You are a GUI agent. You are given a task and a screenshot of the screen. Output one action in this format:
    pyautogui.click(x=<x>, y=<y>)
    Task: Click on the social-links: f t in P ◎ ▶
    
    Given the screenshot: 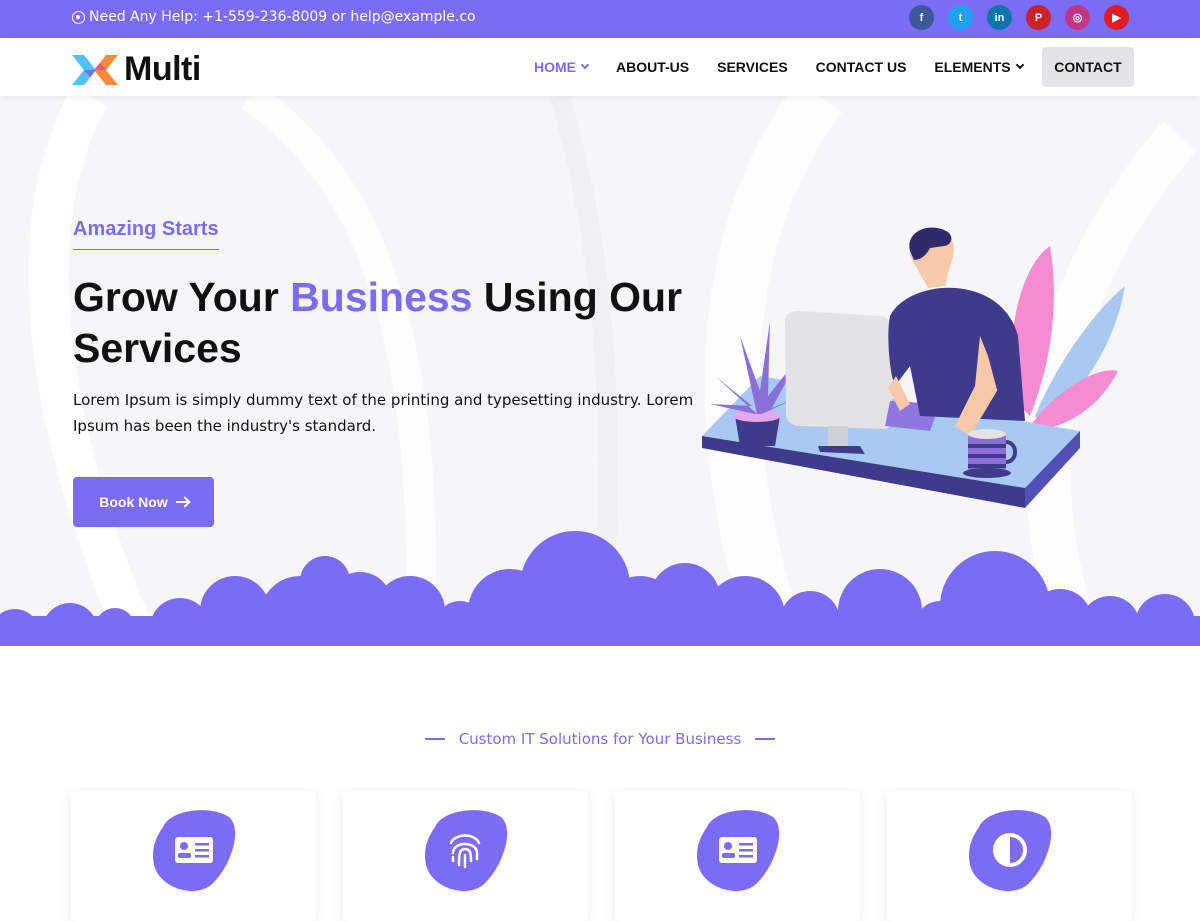 What is the action you would take?
    pyautogui.click(x=1019, y=17)
    